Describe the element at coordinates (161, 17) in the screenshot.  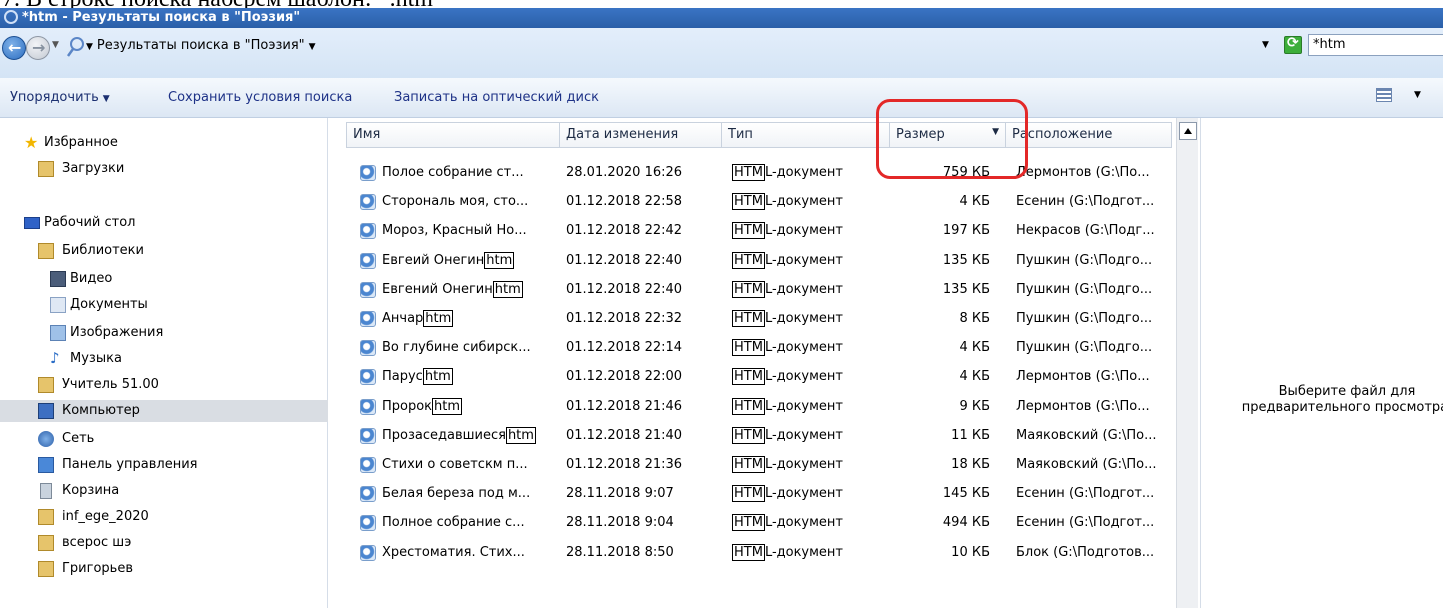
I see `window-title: *htm - Результаты поиска в "Поэзия"` at that location.